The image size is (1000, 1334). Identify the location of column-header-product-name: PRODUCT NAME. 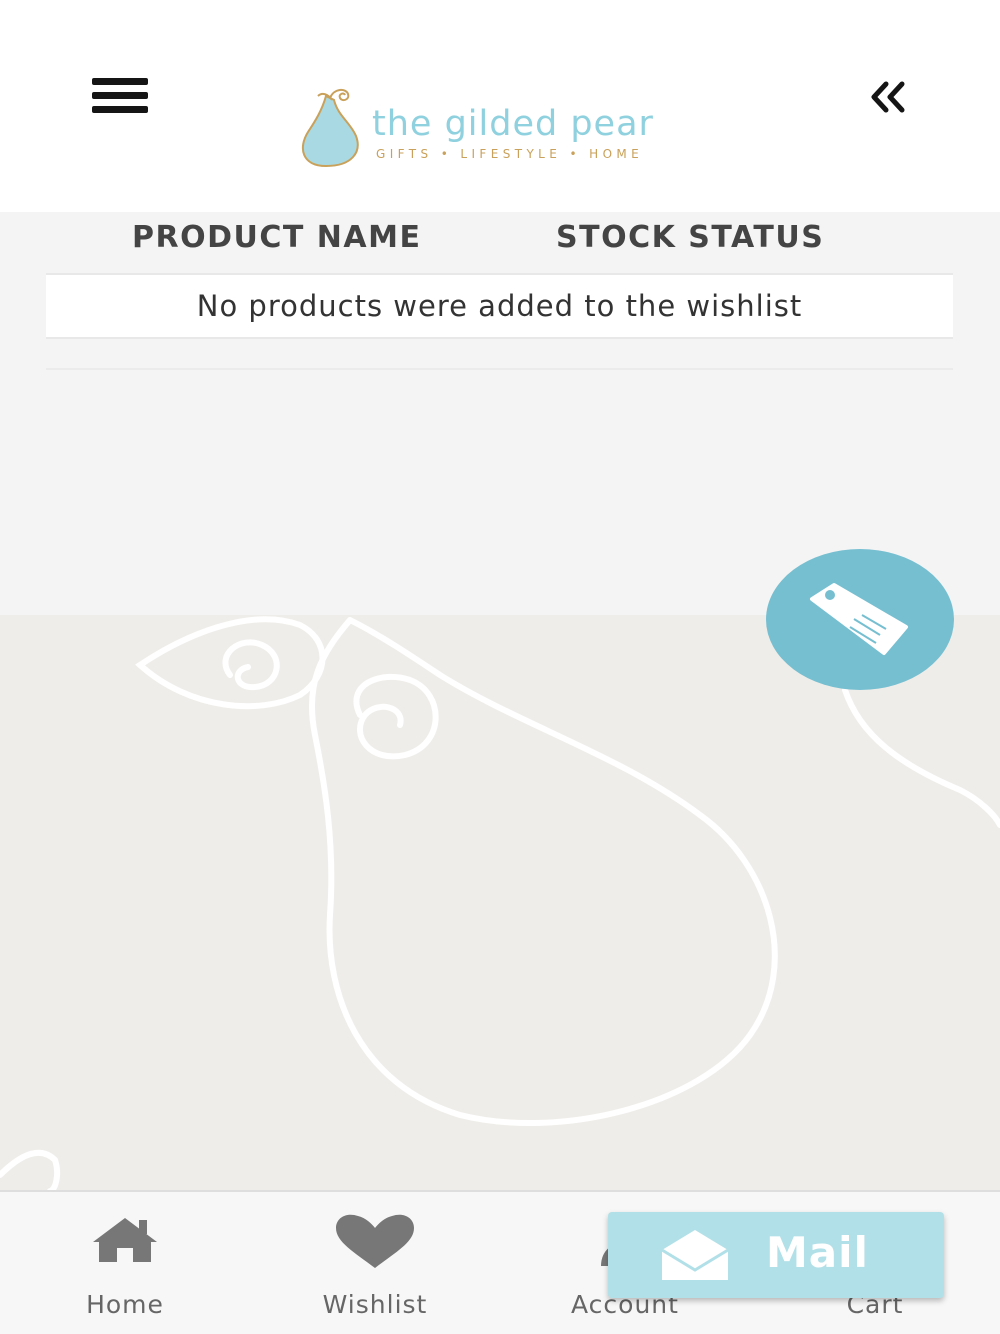
(277, 237).